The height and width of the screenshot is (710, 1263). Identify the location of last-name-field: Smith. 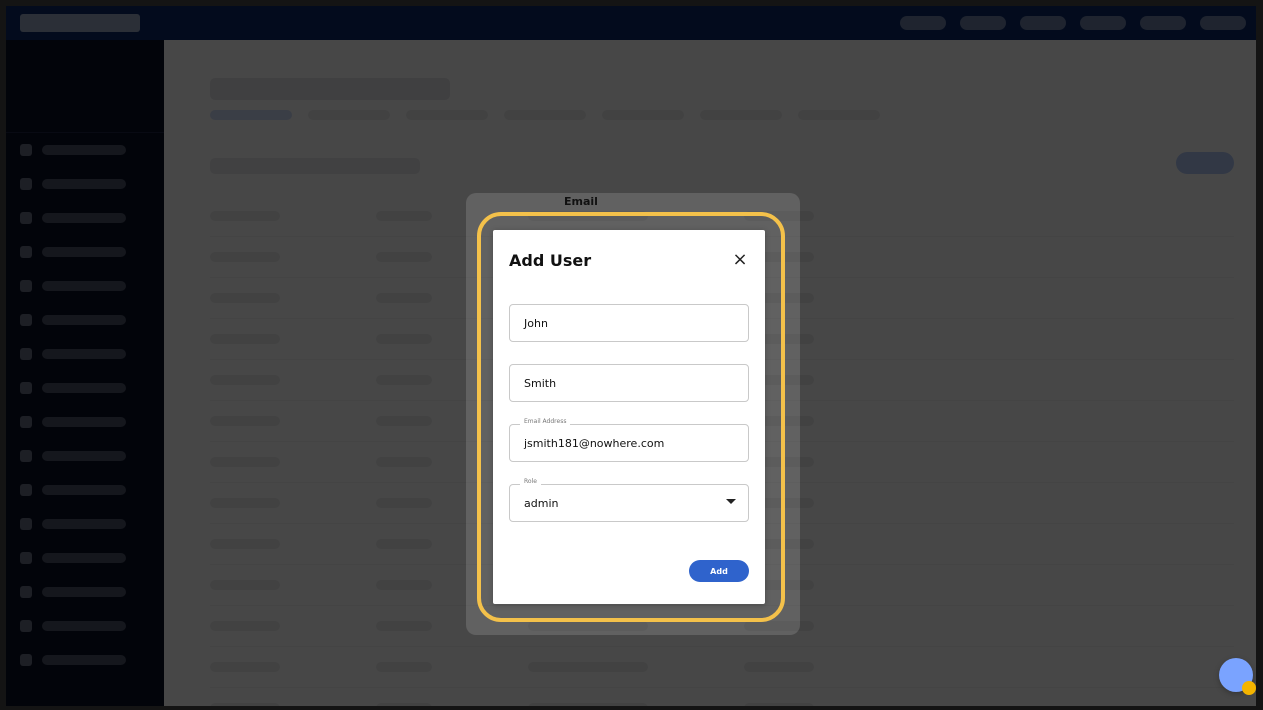
(629, 383).